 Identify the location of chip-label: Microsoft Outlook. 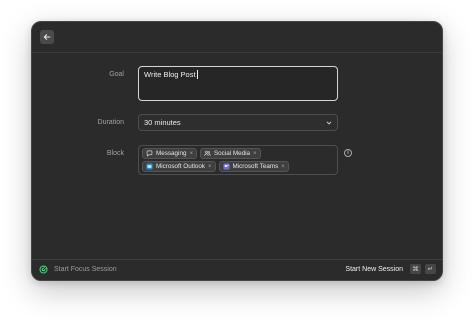
(180, 166).